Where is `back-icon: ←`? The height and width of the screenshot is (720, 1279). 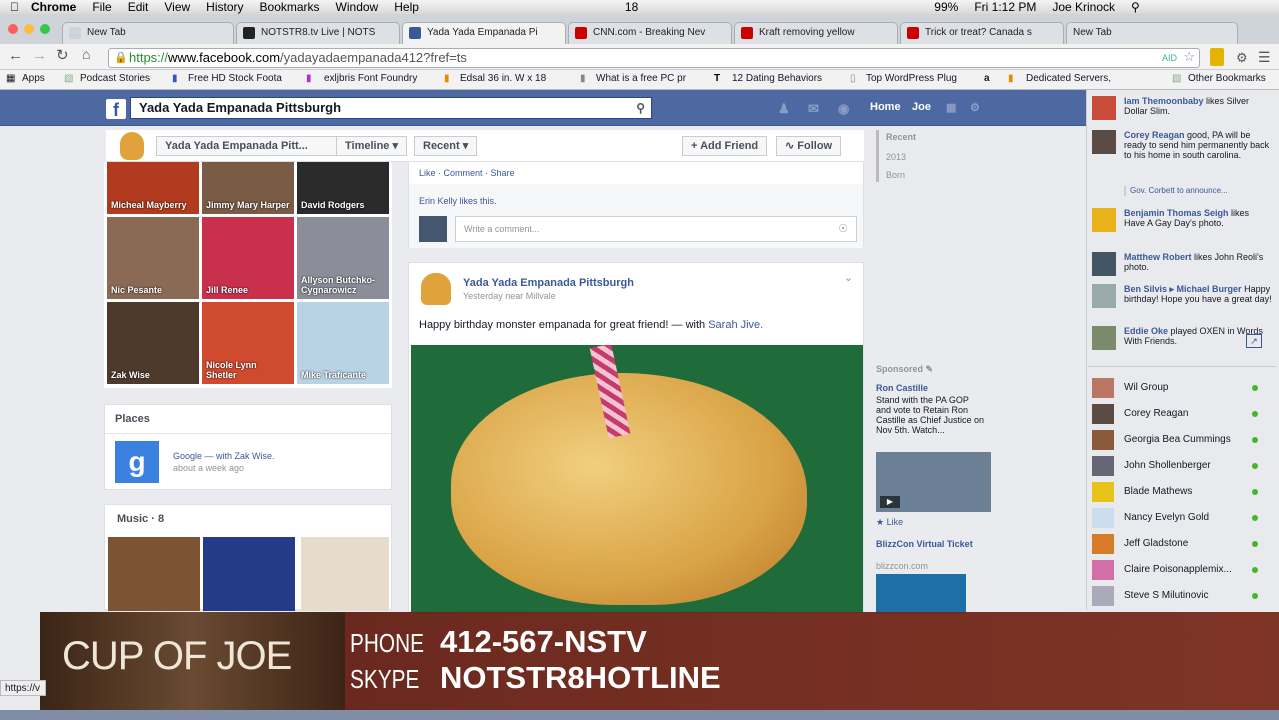 back-icon: ← is located at coordinates (15, 55).